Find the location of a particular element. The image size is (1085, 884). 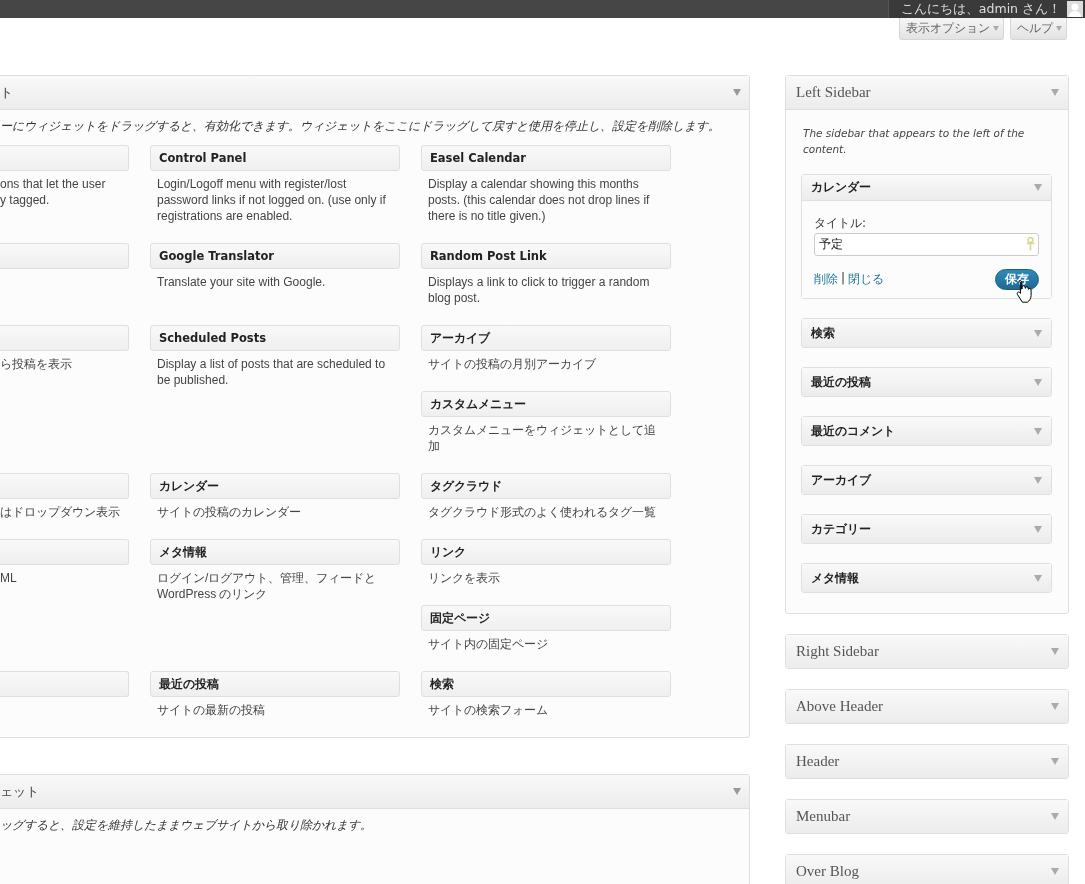

widget-description: Display a list of posts that are scheduled to be published. is located at coordinates (271, 372).